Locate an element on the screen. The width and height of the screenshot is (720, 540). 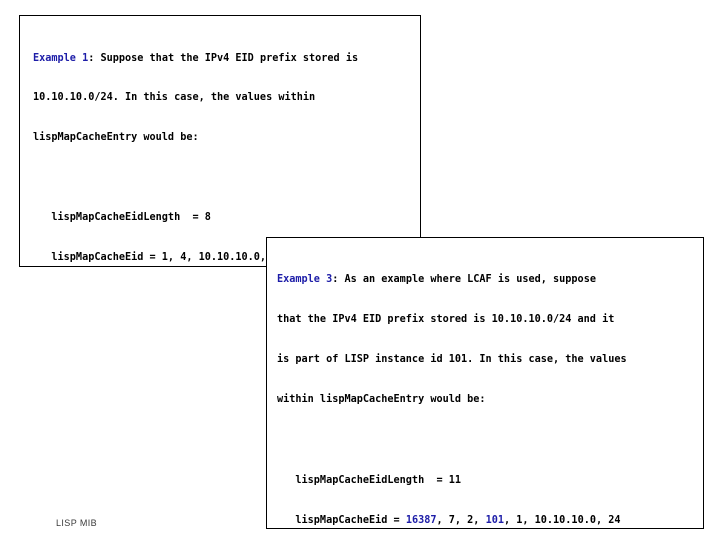
example-1-label: Example is located at coordinates (54, 58).